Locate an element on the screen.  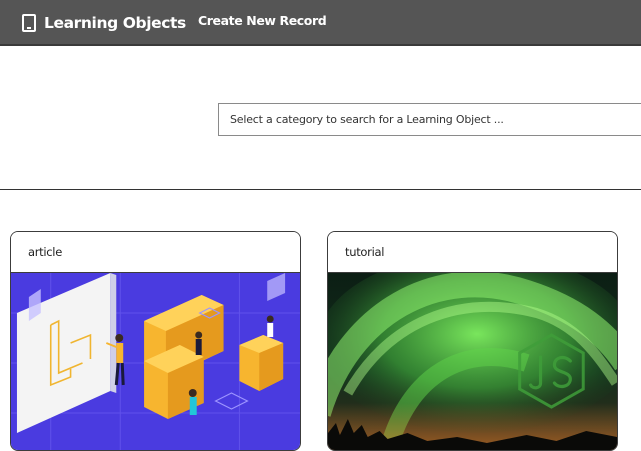
top-navbar: Learning Objects Create New Record is located at coordinates (320, 23).